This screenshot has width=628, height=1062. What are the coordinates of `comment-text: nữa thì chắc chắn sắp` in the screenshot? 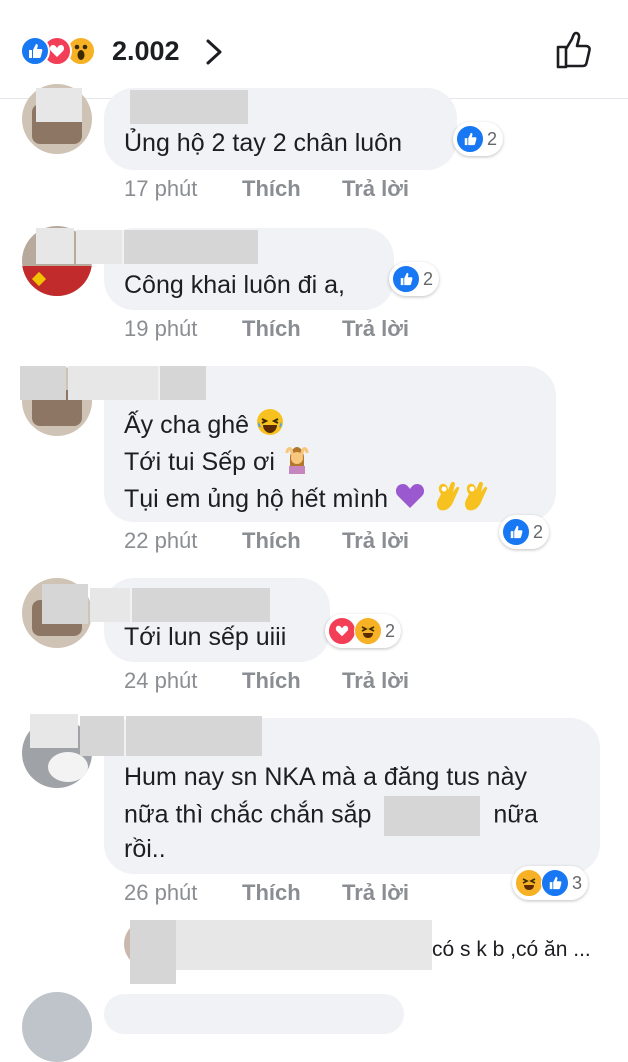 It's located at (248, 814).